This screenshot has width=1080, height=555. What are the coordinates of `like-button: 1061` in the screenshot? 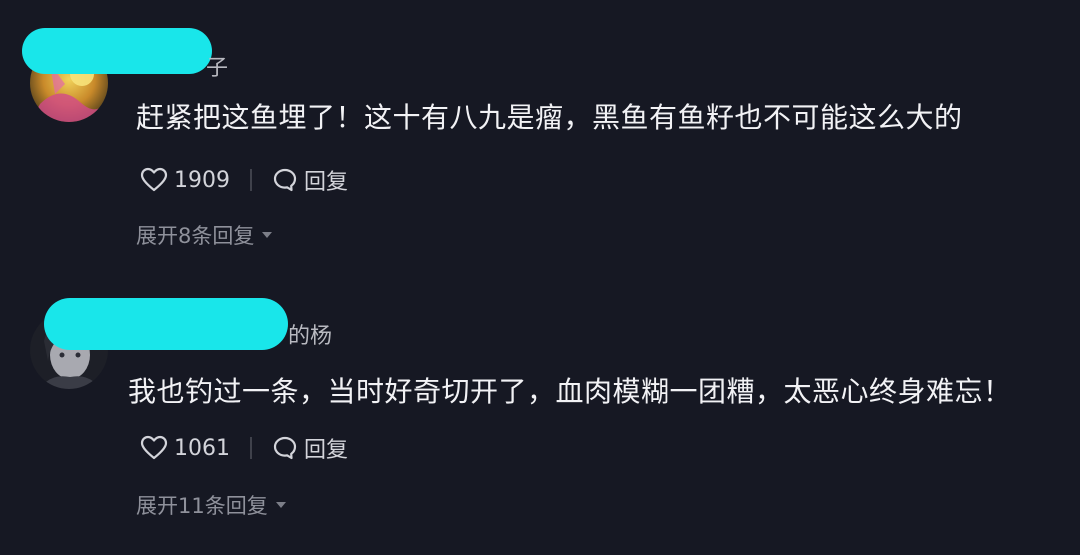 It's located at (185, 448).